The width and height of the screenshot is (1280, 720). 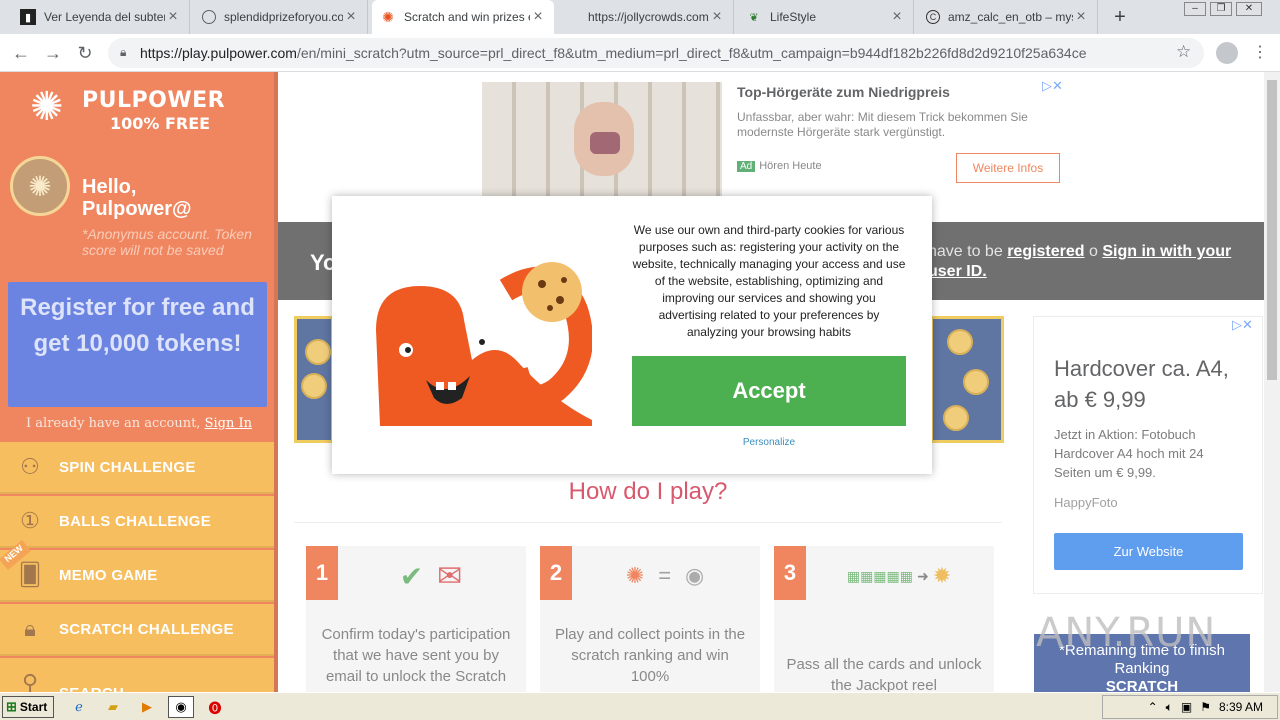 What do you see at coordinates (769, 391) in the screenshot?
I see `accept-cookies-button: Accept` at bounding box center [769, 391].